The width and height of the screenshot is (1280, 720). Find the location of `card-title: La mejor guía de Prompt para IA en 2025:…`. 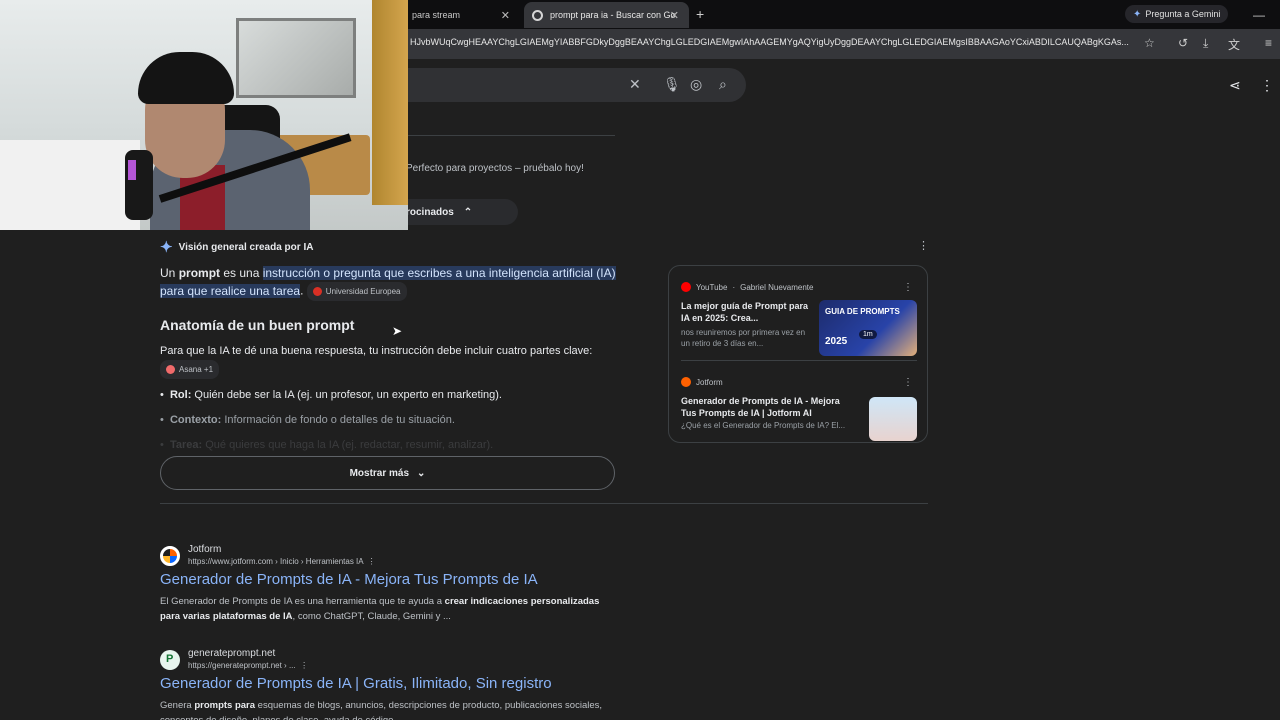

card-title: La mejor guía de Prompt para IA en 2025:… is located at coordinates (746, 312).